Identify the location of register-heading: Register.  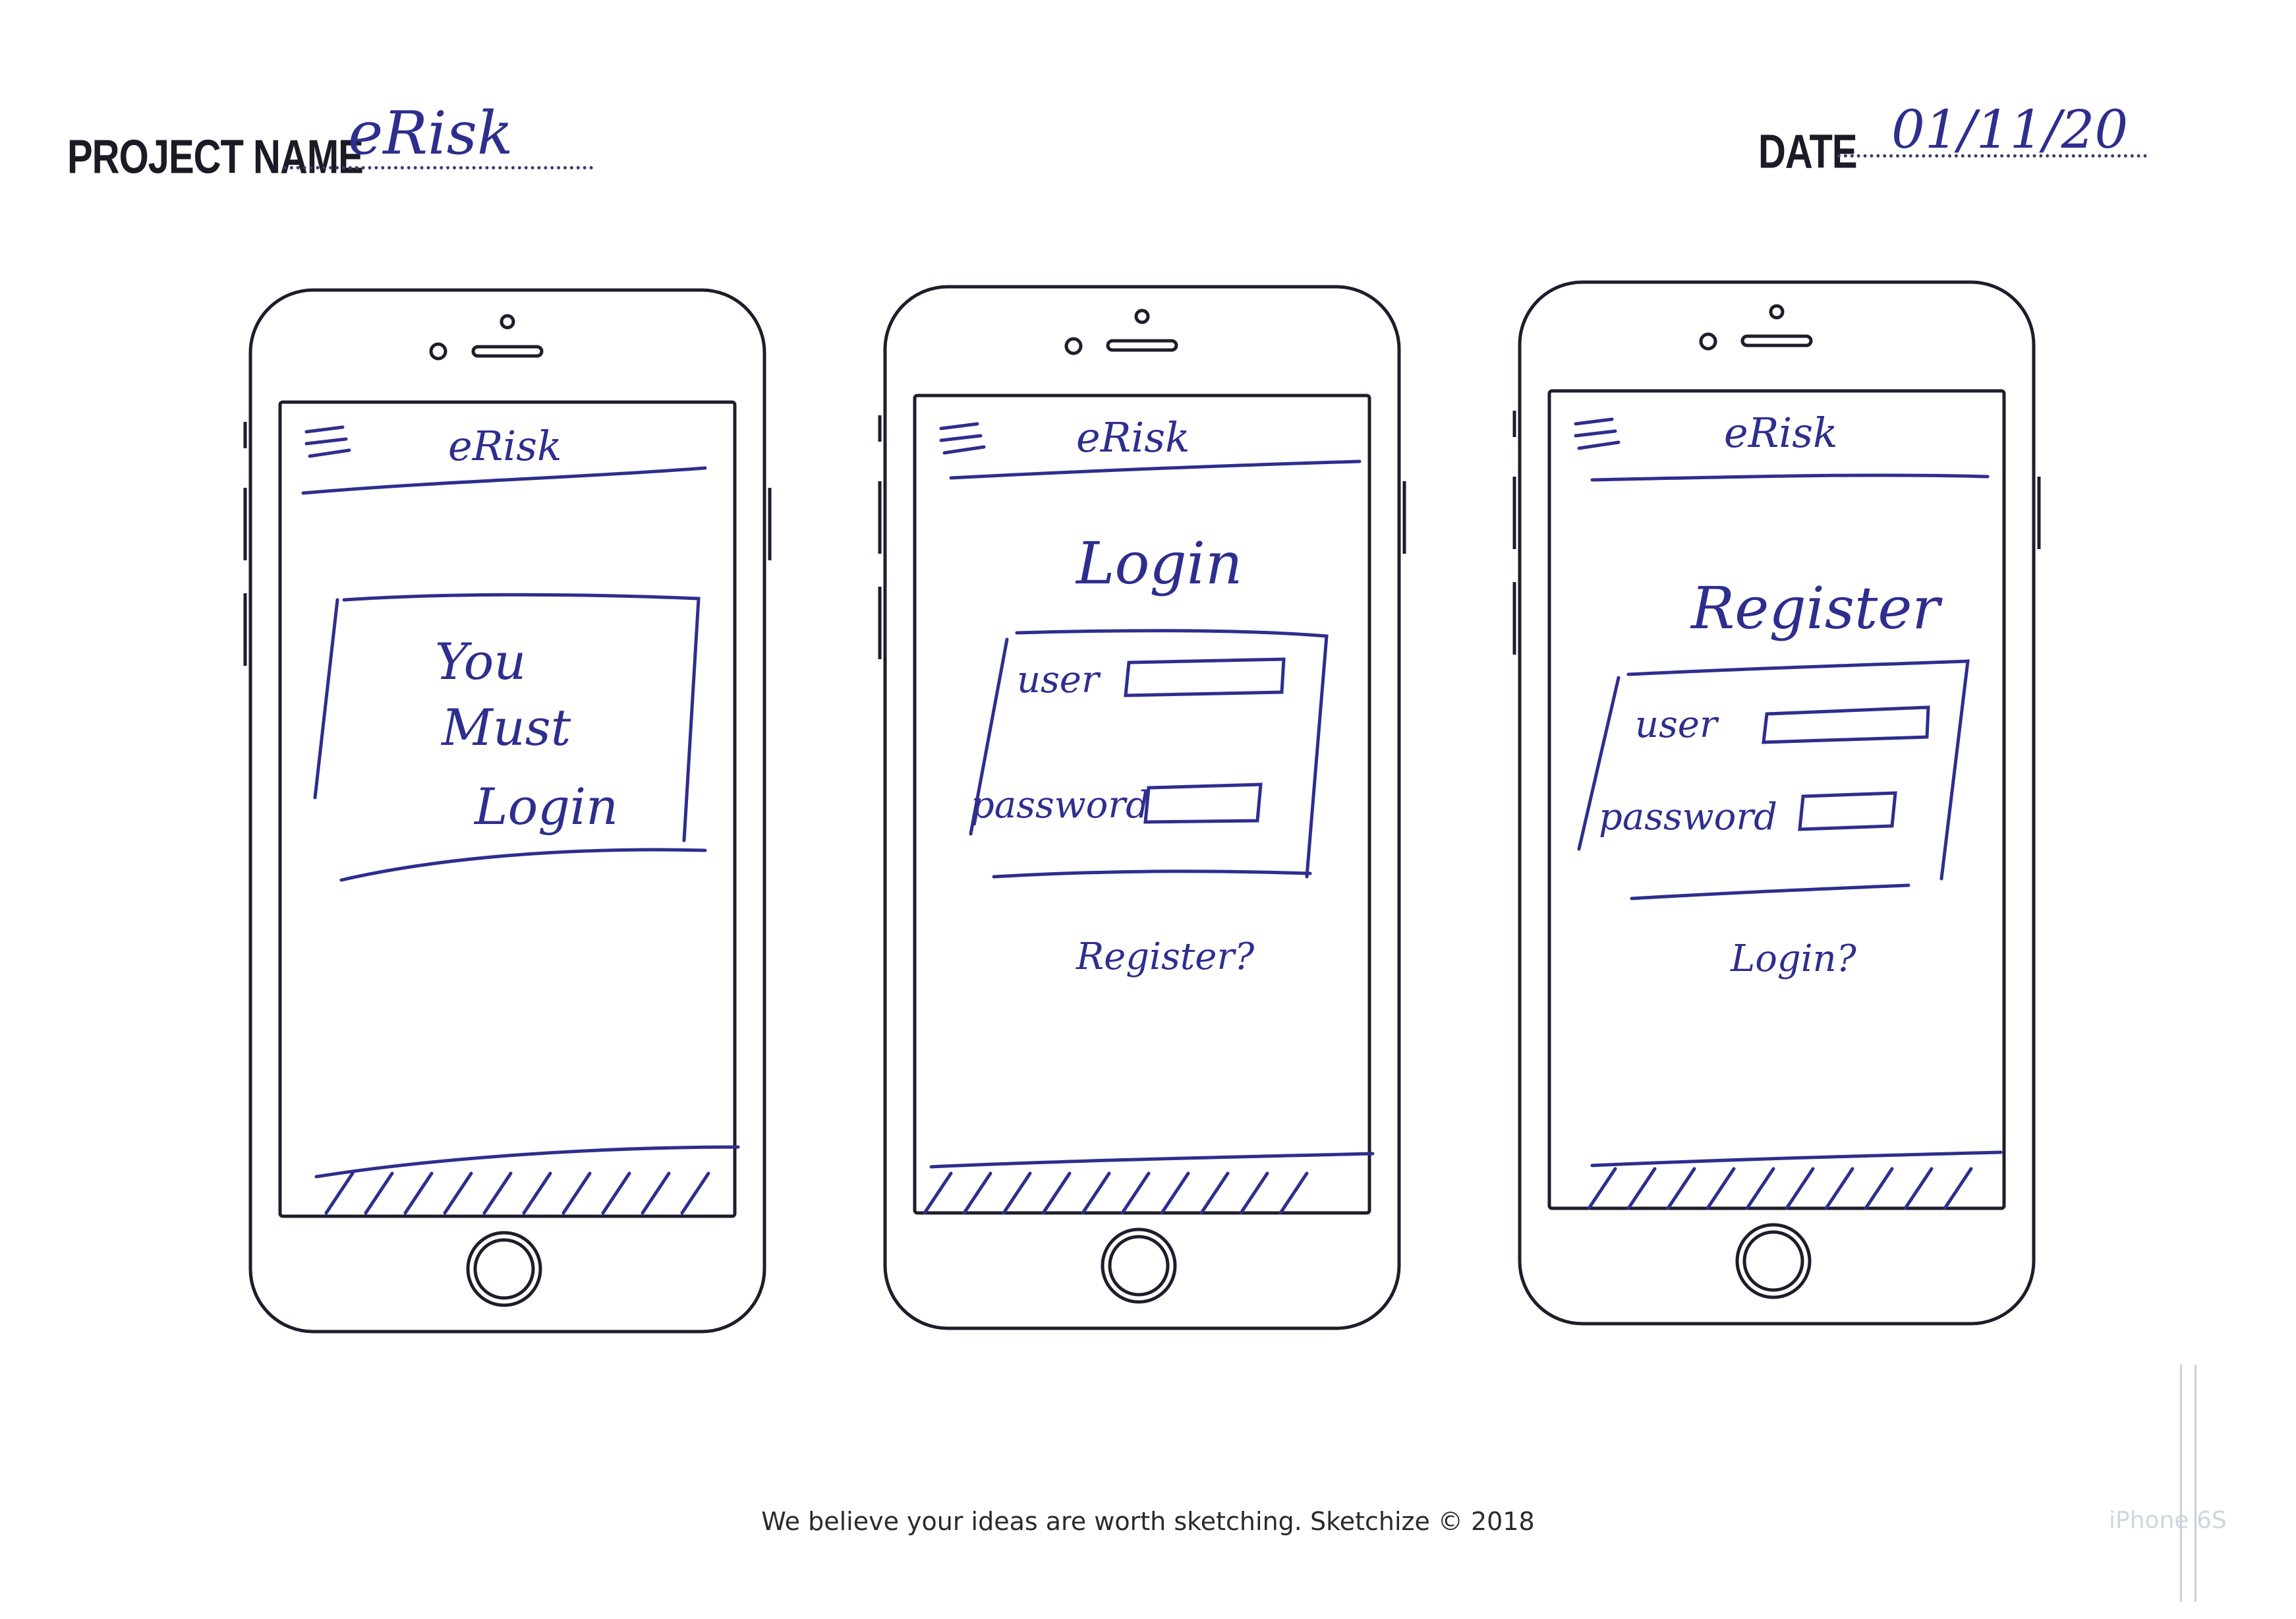
(1816, 608).